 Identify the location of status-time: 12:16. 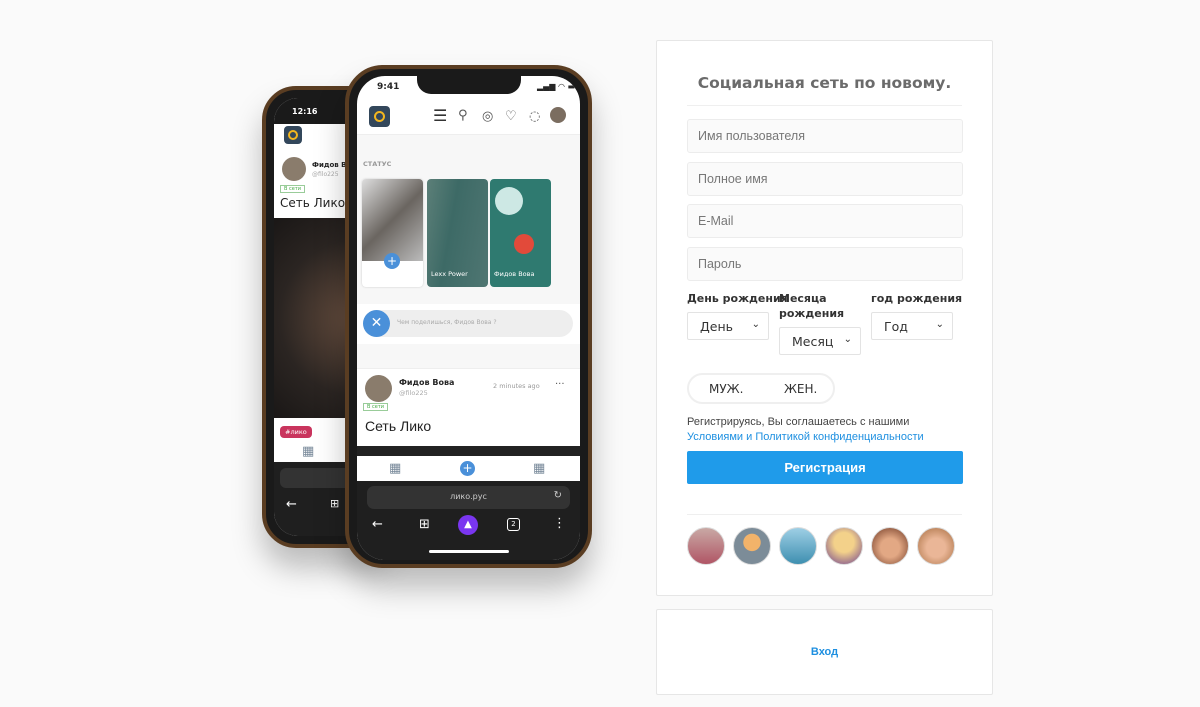
(305, 111).